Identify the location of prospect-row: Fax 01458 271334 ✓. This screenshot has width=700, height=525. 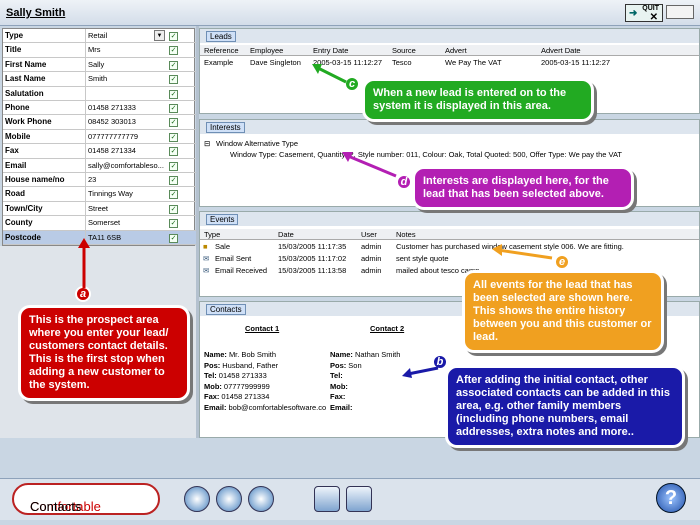
(99, 151).